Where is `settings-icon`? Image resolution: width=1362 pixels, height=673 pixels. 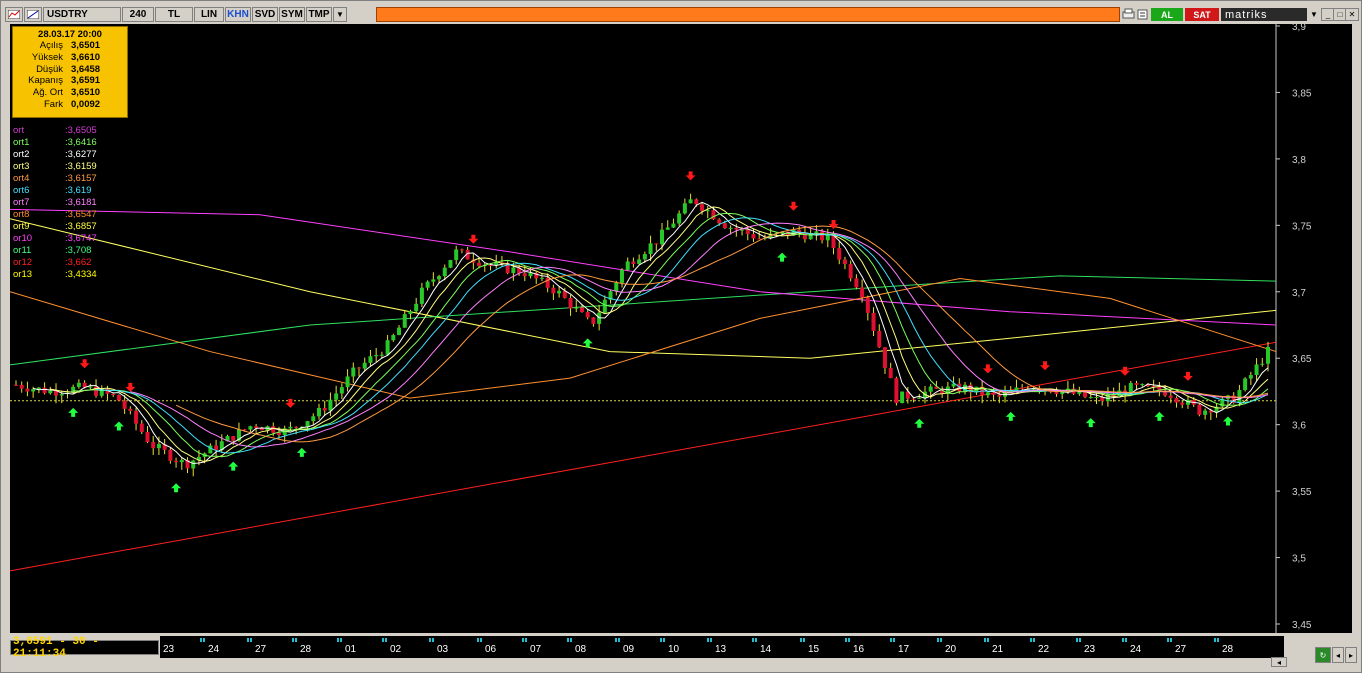 settings-icon is located at coordinates (1142, 14).